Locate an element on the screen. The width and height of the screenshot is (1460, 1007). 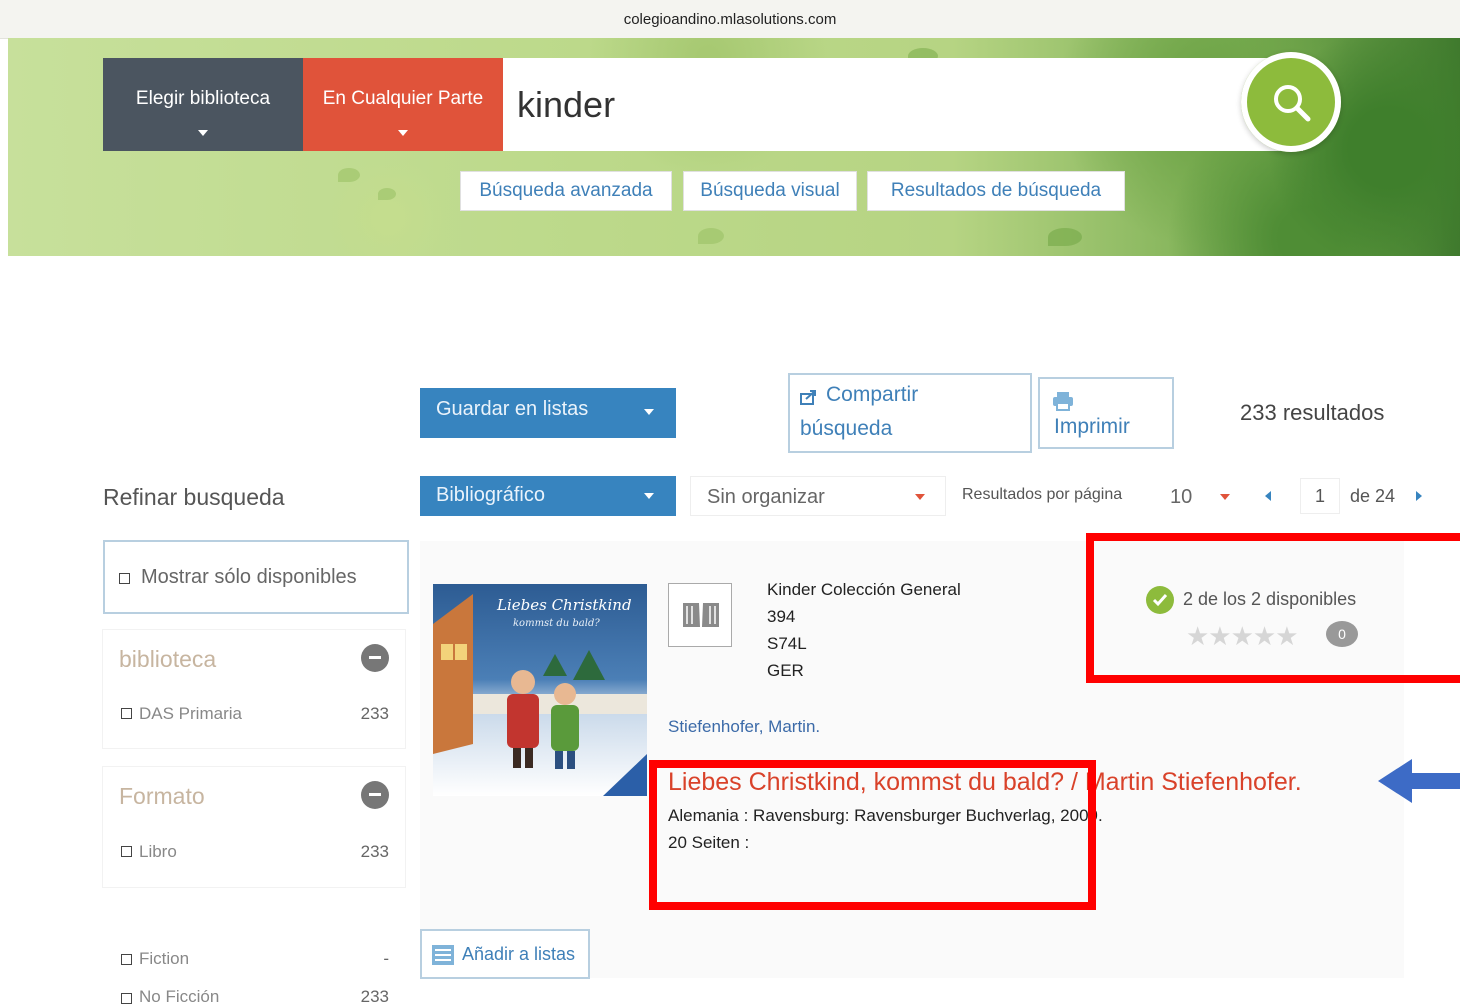
facet-title: Formato is located at coordinates (162, 796).